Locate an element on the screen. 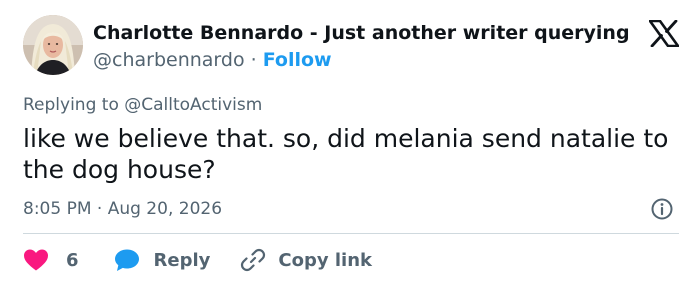 The height and width of the screenshot is (287, 700). replying-to: Replying to @CalltoActivism is located at coordinates (143, 105).